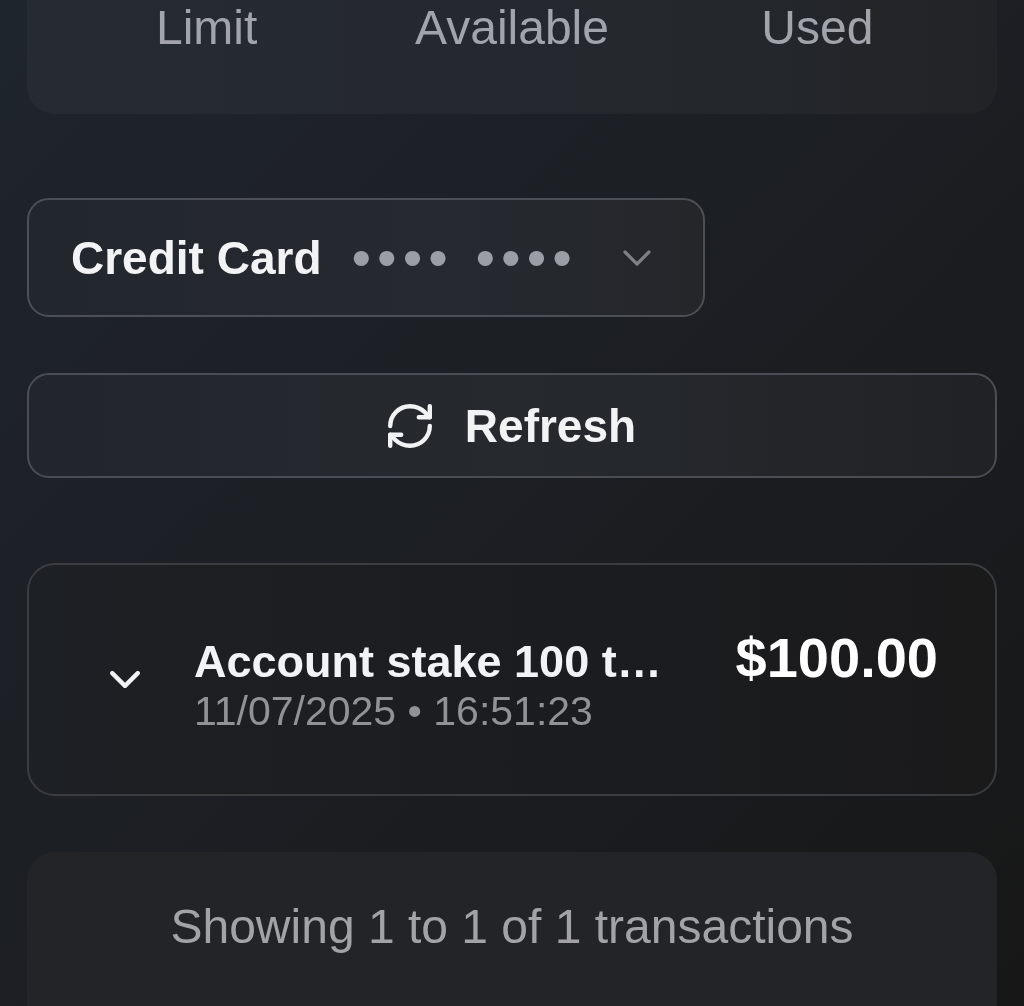 The height and width of the screenshot is (1006, 1024). Describe the element at coordinates (836, 657) in the screenshot. I see `transaction-amount: $100.00` at that location.